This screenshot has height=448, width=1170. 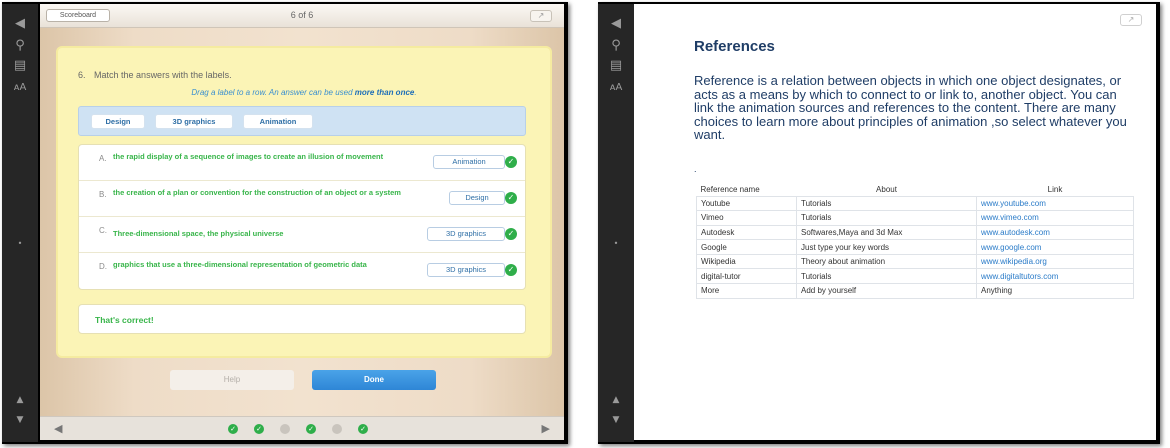 I want to click on row-letter: B., so click(x=103, y=194).